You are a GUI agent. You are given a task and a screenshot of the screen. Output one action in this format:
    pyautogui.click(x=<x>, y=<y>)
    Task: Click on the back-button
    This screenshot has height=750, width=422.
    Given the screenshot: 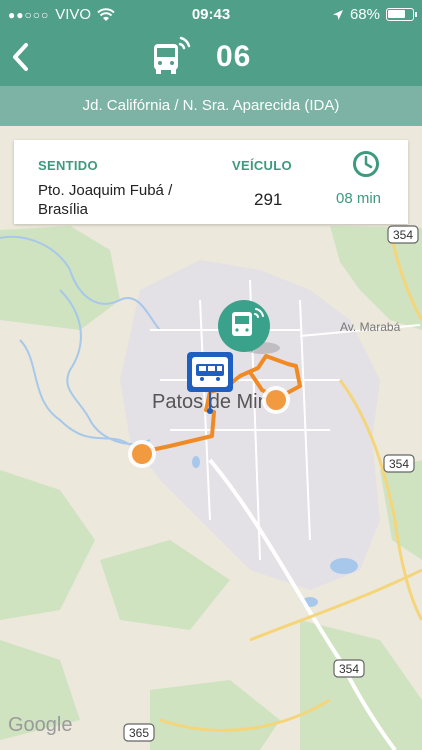 What is the action you would take?
    pyautogui.click(x=21, y=57)
    